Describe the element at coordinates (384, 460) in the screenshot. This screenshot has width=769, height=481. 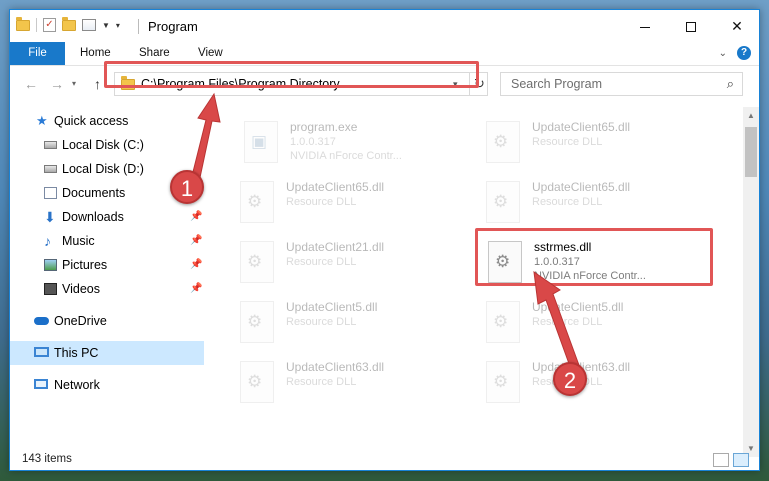
I see `status-bar: 143 items` at that location.